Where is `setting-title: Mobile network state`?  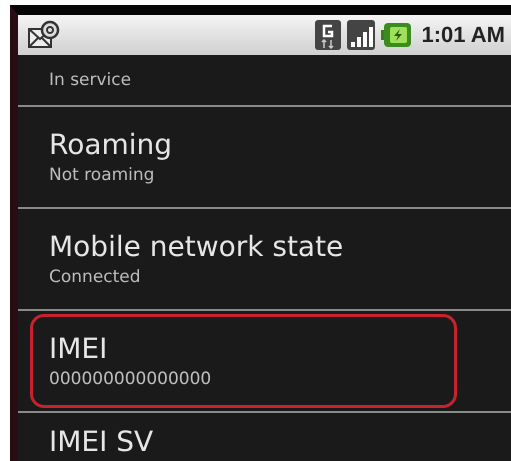
setting-title: Mobile network state is located at coordinates (196, 247).